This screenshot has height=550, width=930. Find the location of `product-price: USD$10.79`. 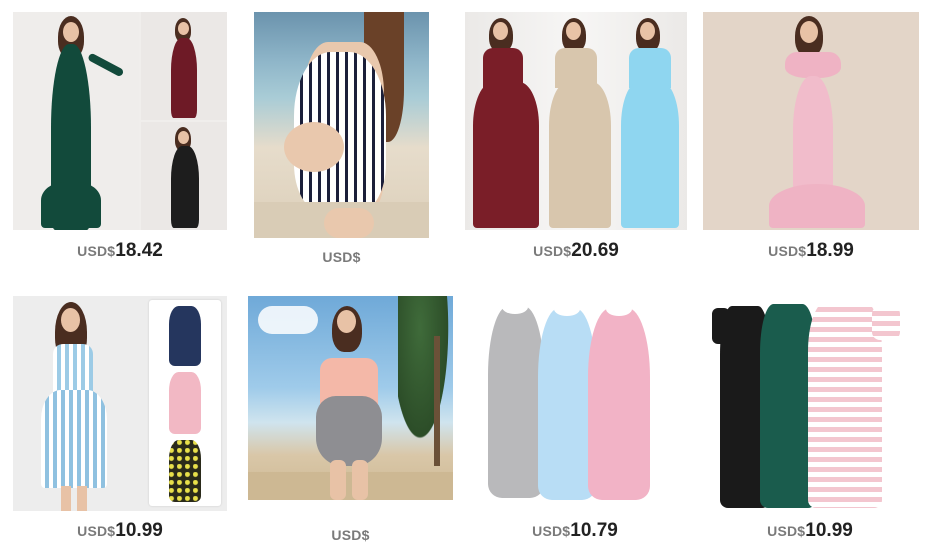

product-price: USD$10.79 is located at coordinates (575, 531).